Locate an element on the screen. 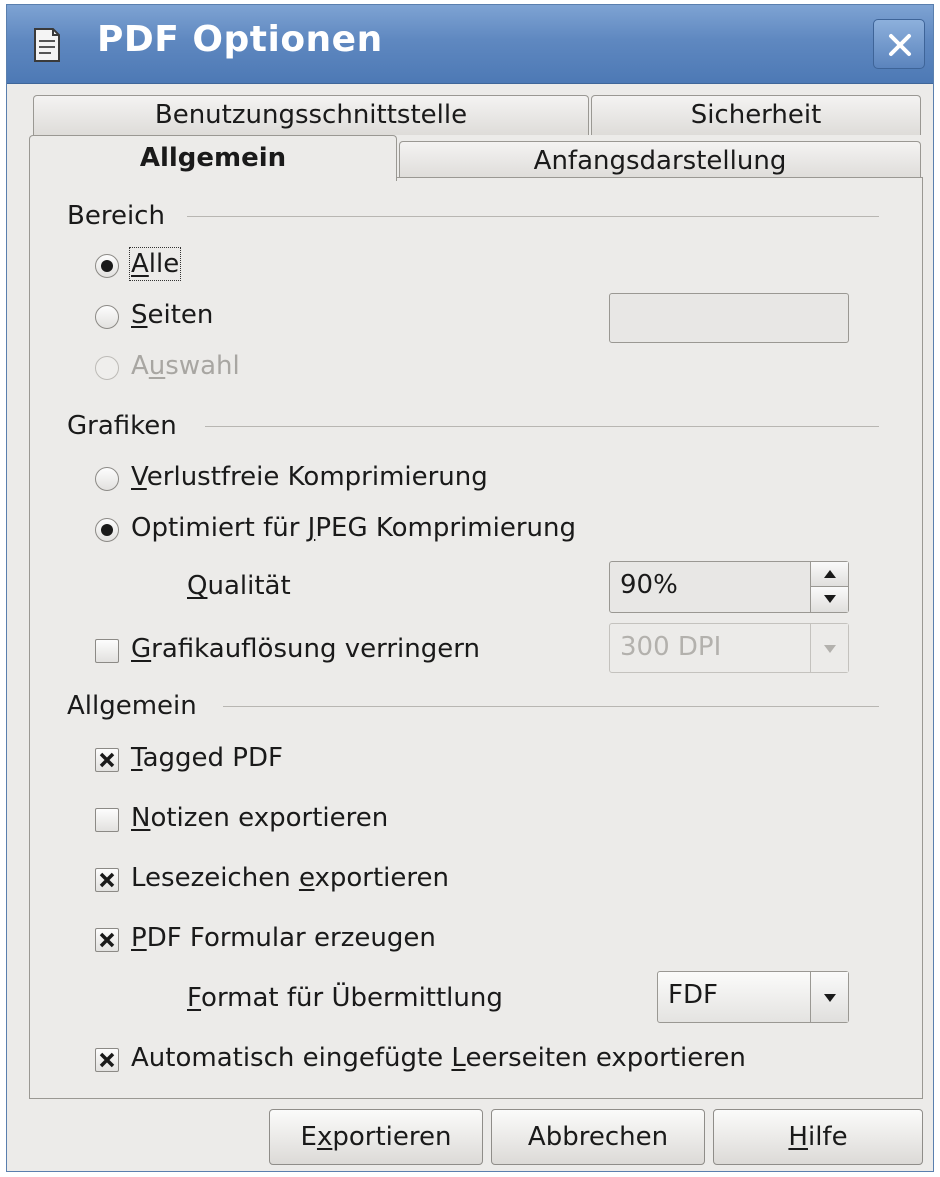 This screenshot has height=1177, width=940. radio-jpeg-label: Optimiert für JPEG Komprimierung is located at coordinates (353, 528).